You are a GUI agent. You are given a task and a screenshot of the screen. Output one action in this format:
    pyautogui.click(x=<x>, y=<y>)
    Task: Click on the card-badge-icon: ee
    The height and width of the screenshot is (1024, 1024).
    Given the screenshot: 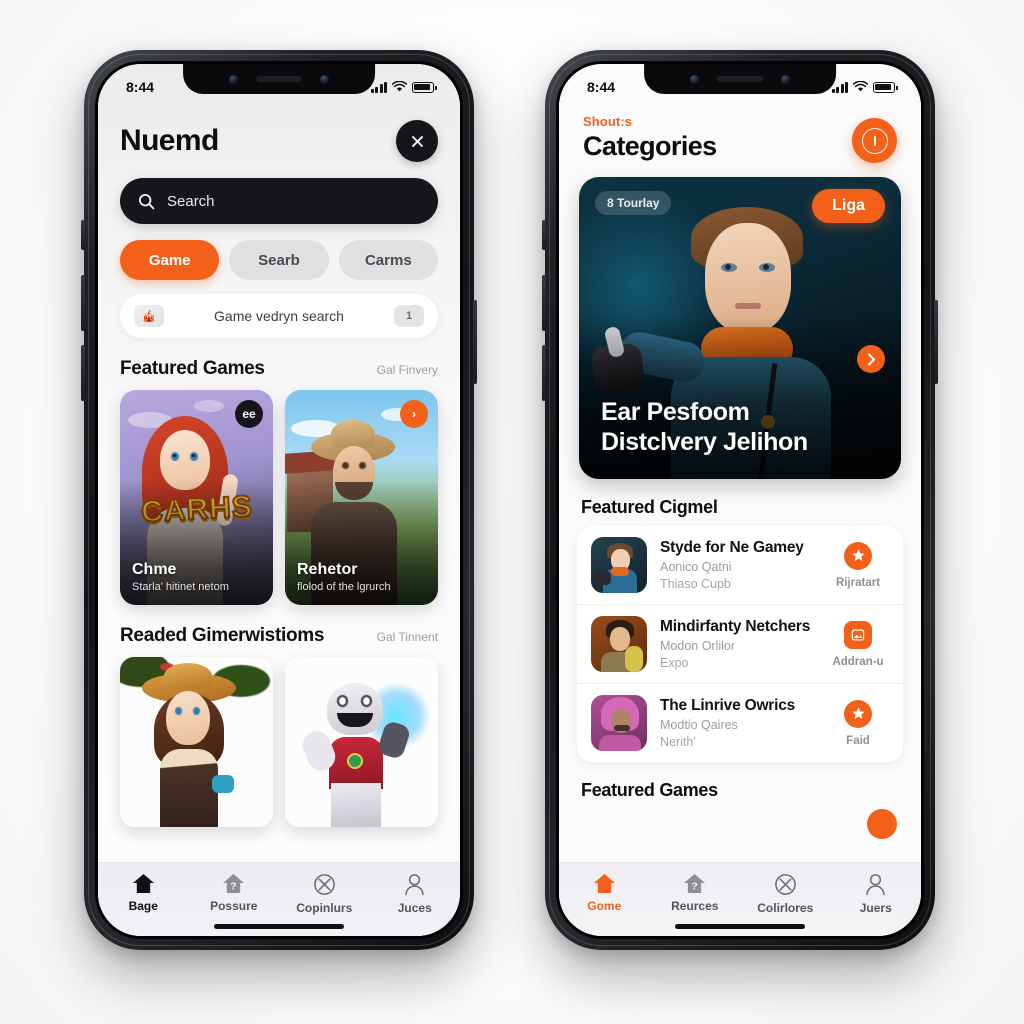 What is the action you would take?
    pyautogui.click(x=249, y=414)
    